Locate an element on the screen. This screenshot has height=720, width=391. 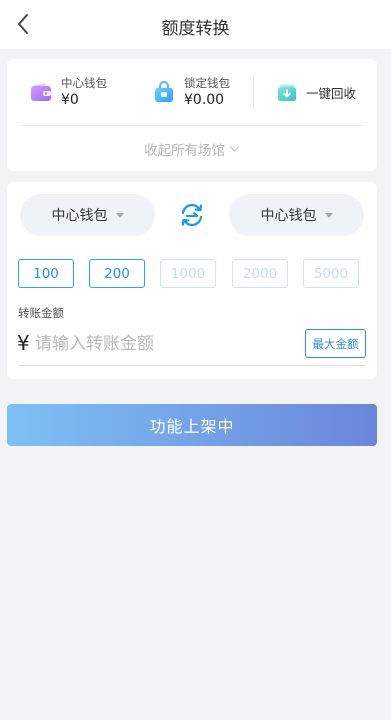
submit-button: 功能上架中 is located at coordinates (192, 425).